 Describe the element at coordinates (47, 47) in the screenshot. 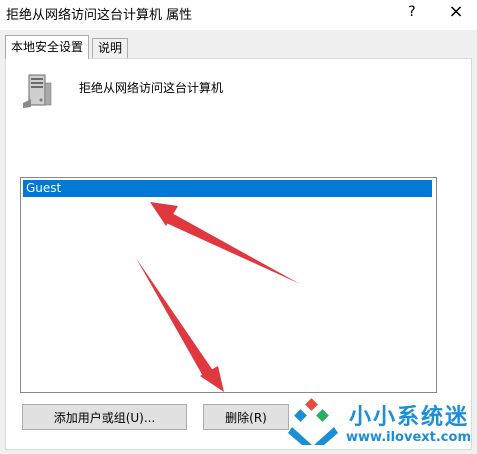

I see `tab-local-security-setting: 本地安全设置` at that location.